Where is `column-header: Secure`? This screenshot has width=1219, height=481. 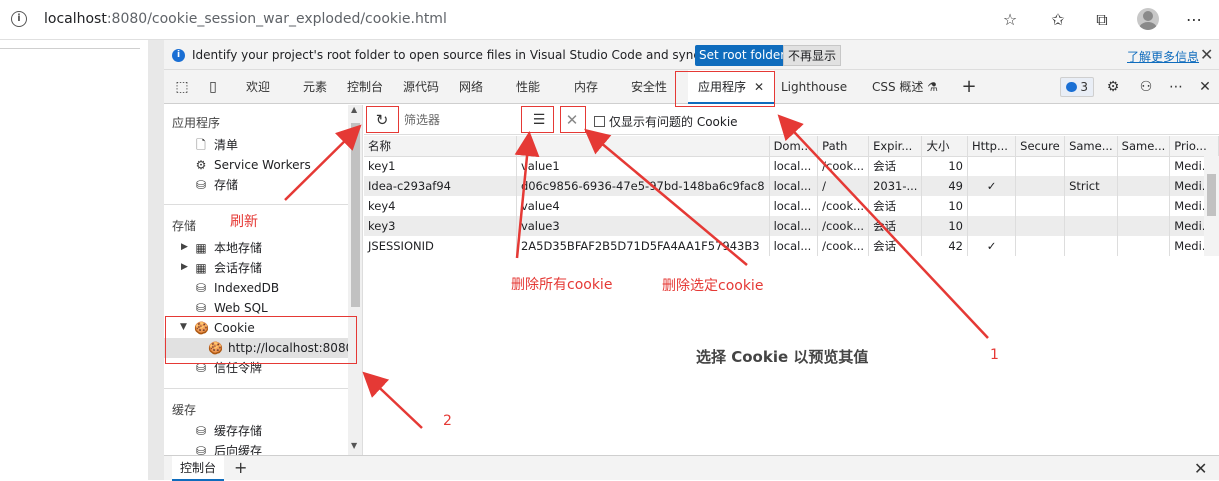
column-header: Secure is located at coordinates (1040, 146).